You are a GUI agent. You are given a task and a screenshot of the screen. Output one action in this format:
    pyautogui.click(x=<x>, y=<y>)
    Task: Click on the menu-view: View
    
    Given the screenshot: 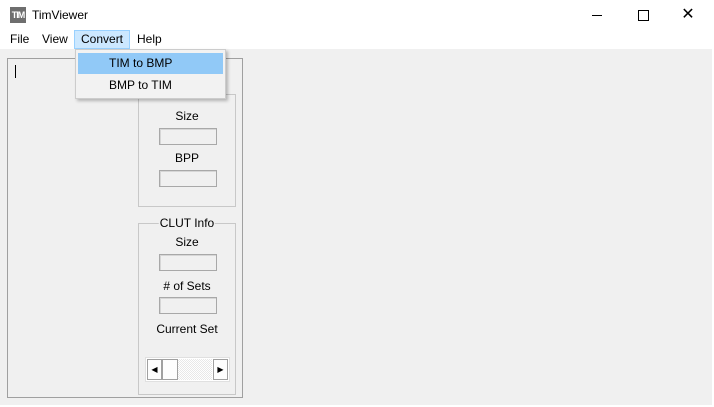 What is the action you would take?
    pyautogui.click(x=55, y=39)
    